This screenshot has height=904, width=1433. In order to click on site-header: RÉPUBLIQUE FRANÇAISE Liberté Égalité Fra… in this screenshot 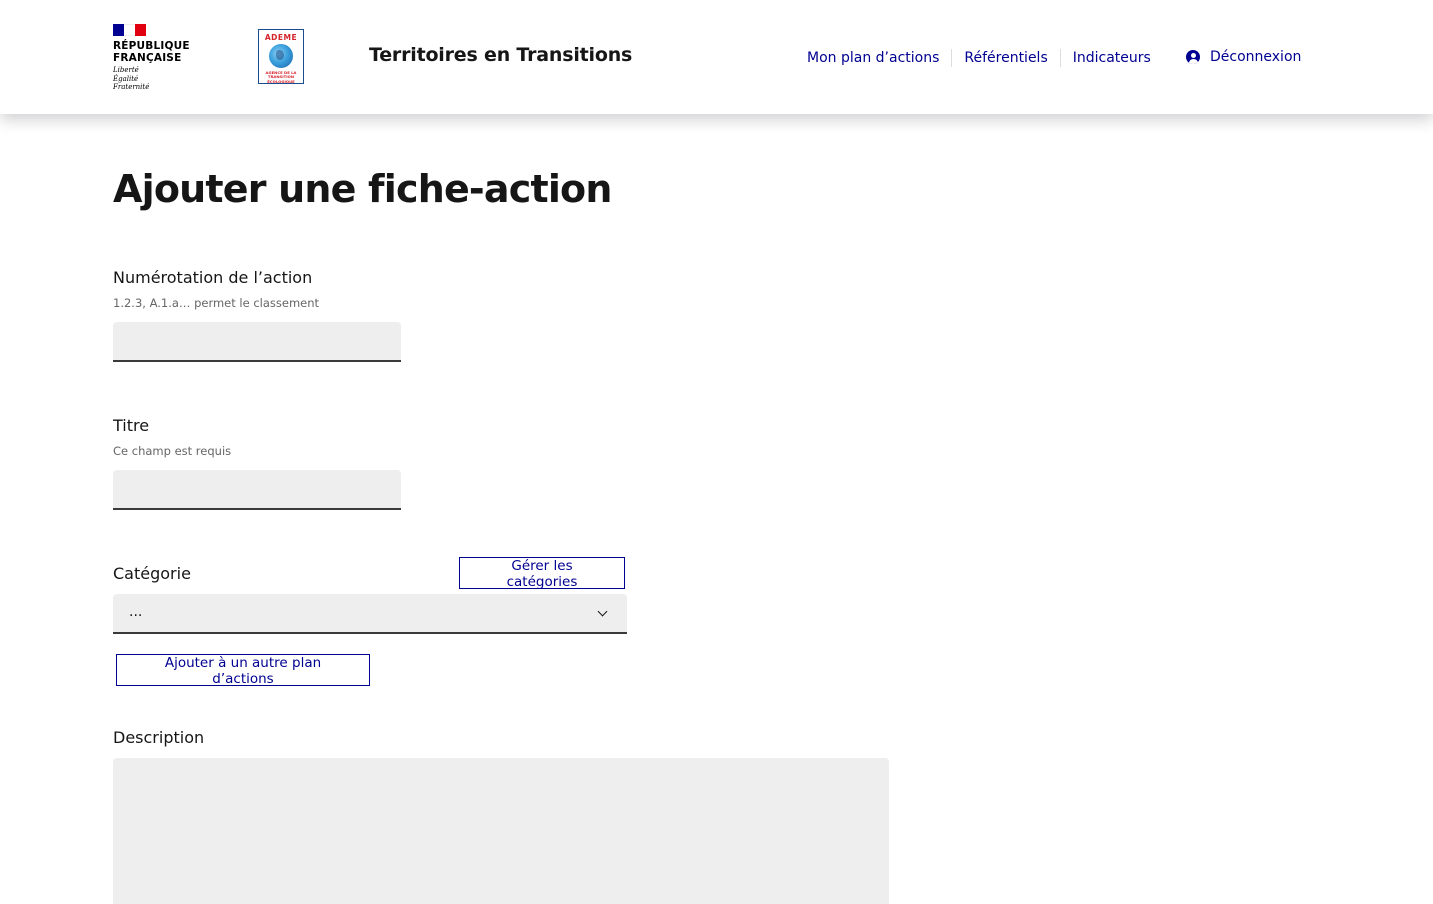, I will do `click(716, 57)`.